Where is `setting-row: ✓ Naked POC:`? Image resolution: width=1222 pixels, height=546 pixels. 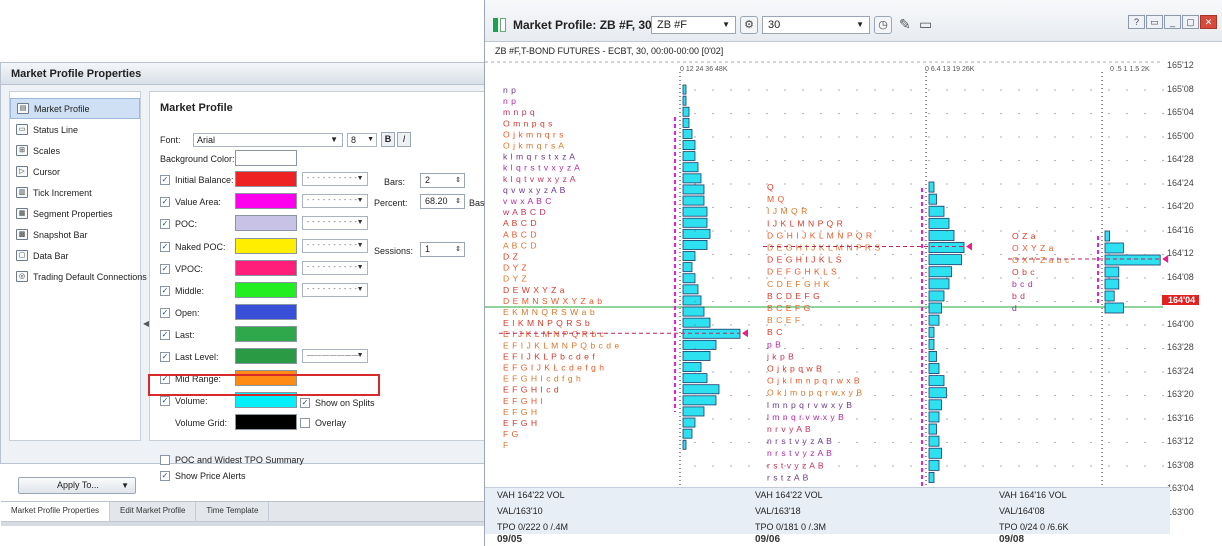 setting-row: ✓ Naked POC: is located at coordinates (193, 246).